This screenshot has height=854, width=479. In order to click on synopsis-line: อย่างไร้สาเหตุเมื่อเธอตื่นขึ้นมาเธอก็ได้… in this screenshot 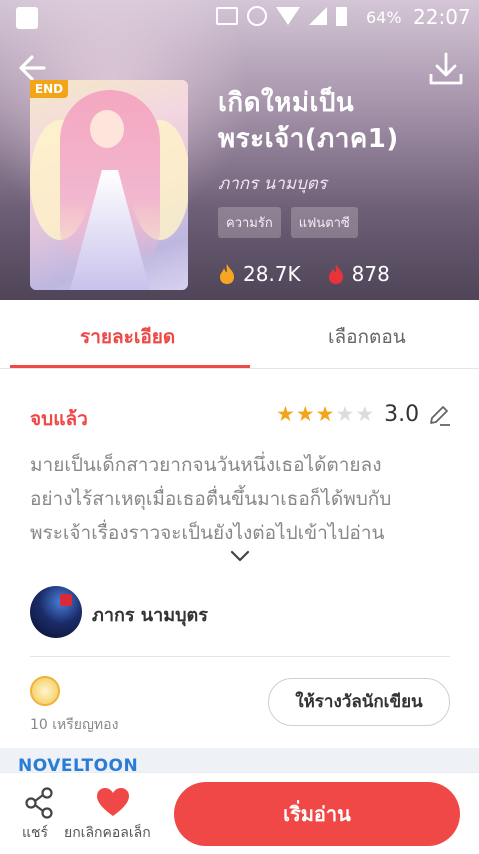, I will do `click(211, 499)`.